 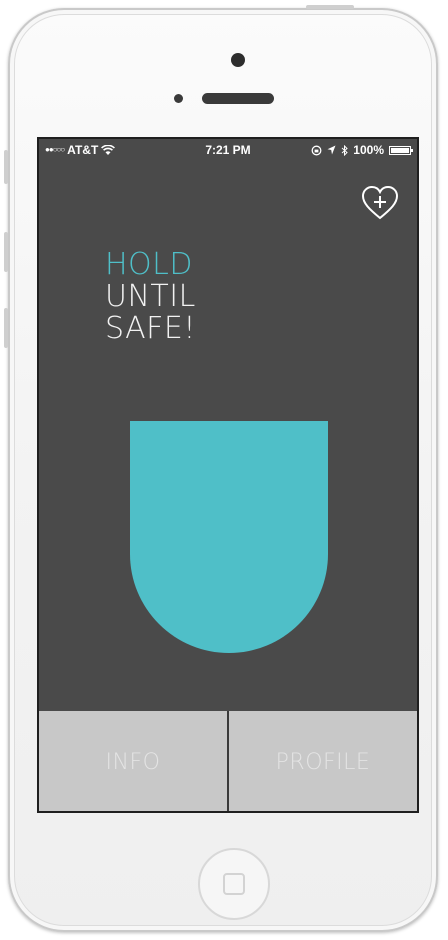 What do you see at coordinates (330, 7) in the screenshot?
I see `sleep-button` at bounding box center [330, 7].